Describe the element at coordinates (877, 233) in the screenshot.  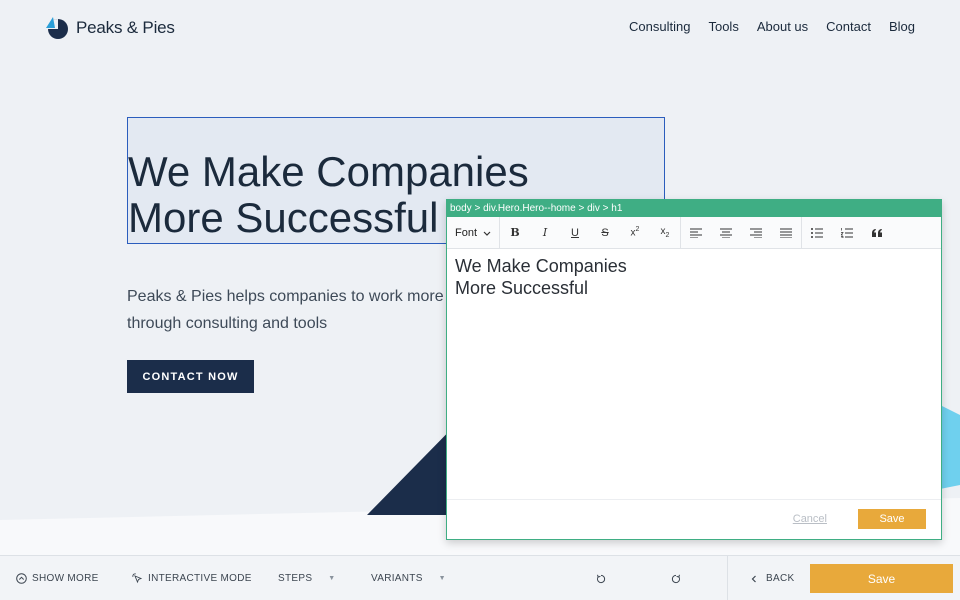
I see `quote-icon` at that location.